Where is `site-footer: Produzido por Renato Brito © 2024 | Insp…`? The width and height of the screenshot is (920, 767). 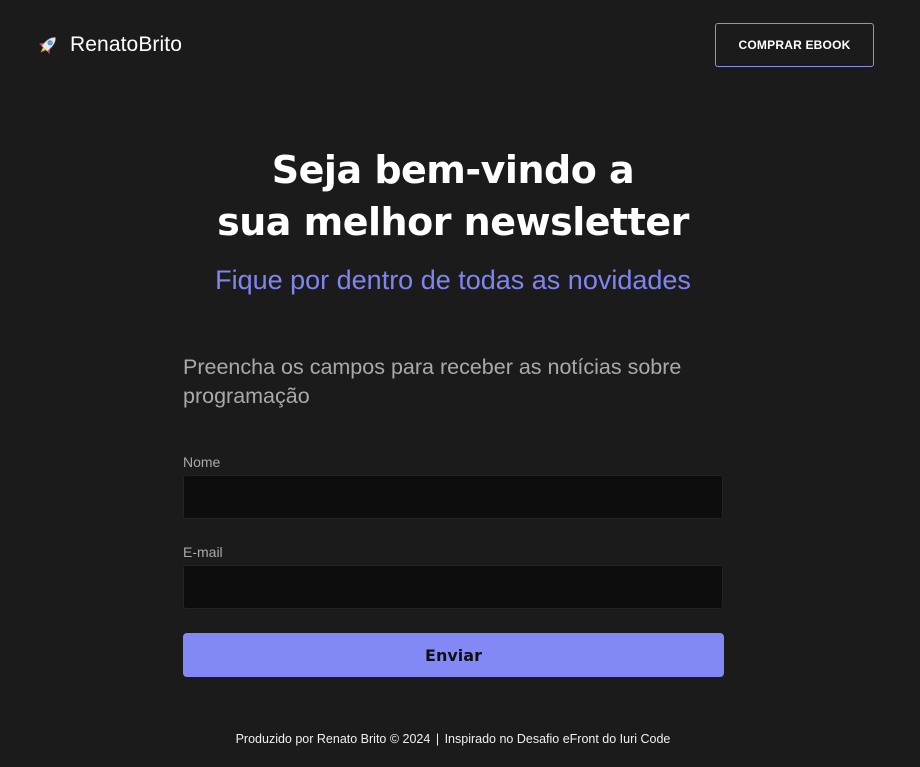
site-footer: Produzido por Renato Brito © 2024 | Insp… is located at coordinates (453, 739).